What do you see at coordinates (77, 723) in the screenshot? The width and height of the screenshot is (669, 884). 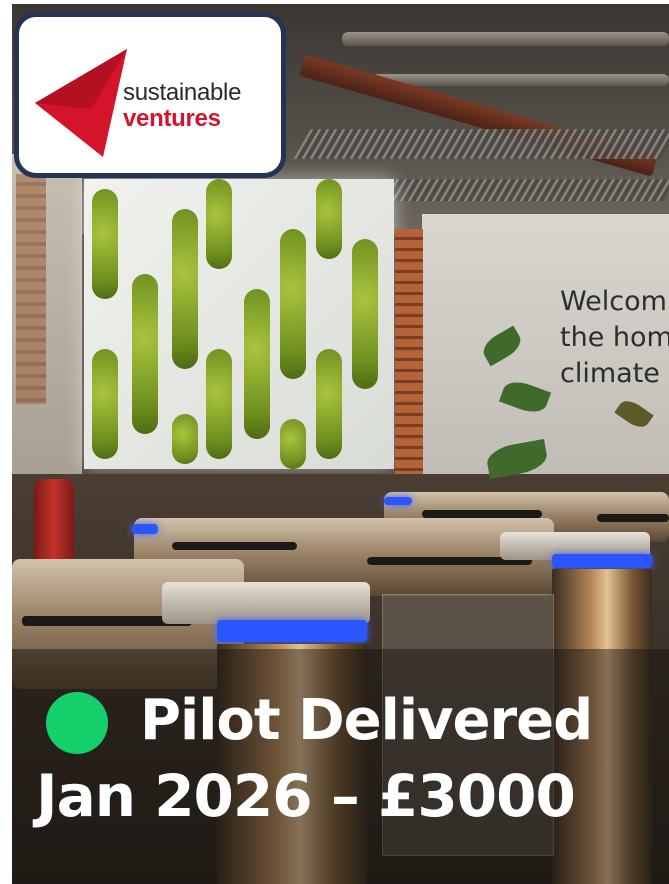 I see `status-indicator-dot` at bounding box center [77, 723].